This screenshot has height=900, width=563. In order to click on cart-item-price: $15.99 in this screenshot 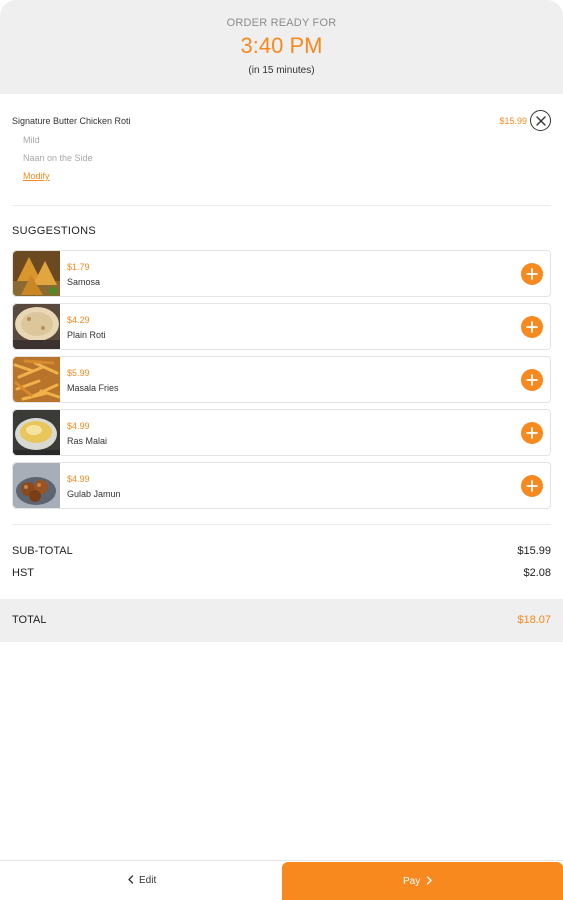, I will do `click(513, 121)`.